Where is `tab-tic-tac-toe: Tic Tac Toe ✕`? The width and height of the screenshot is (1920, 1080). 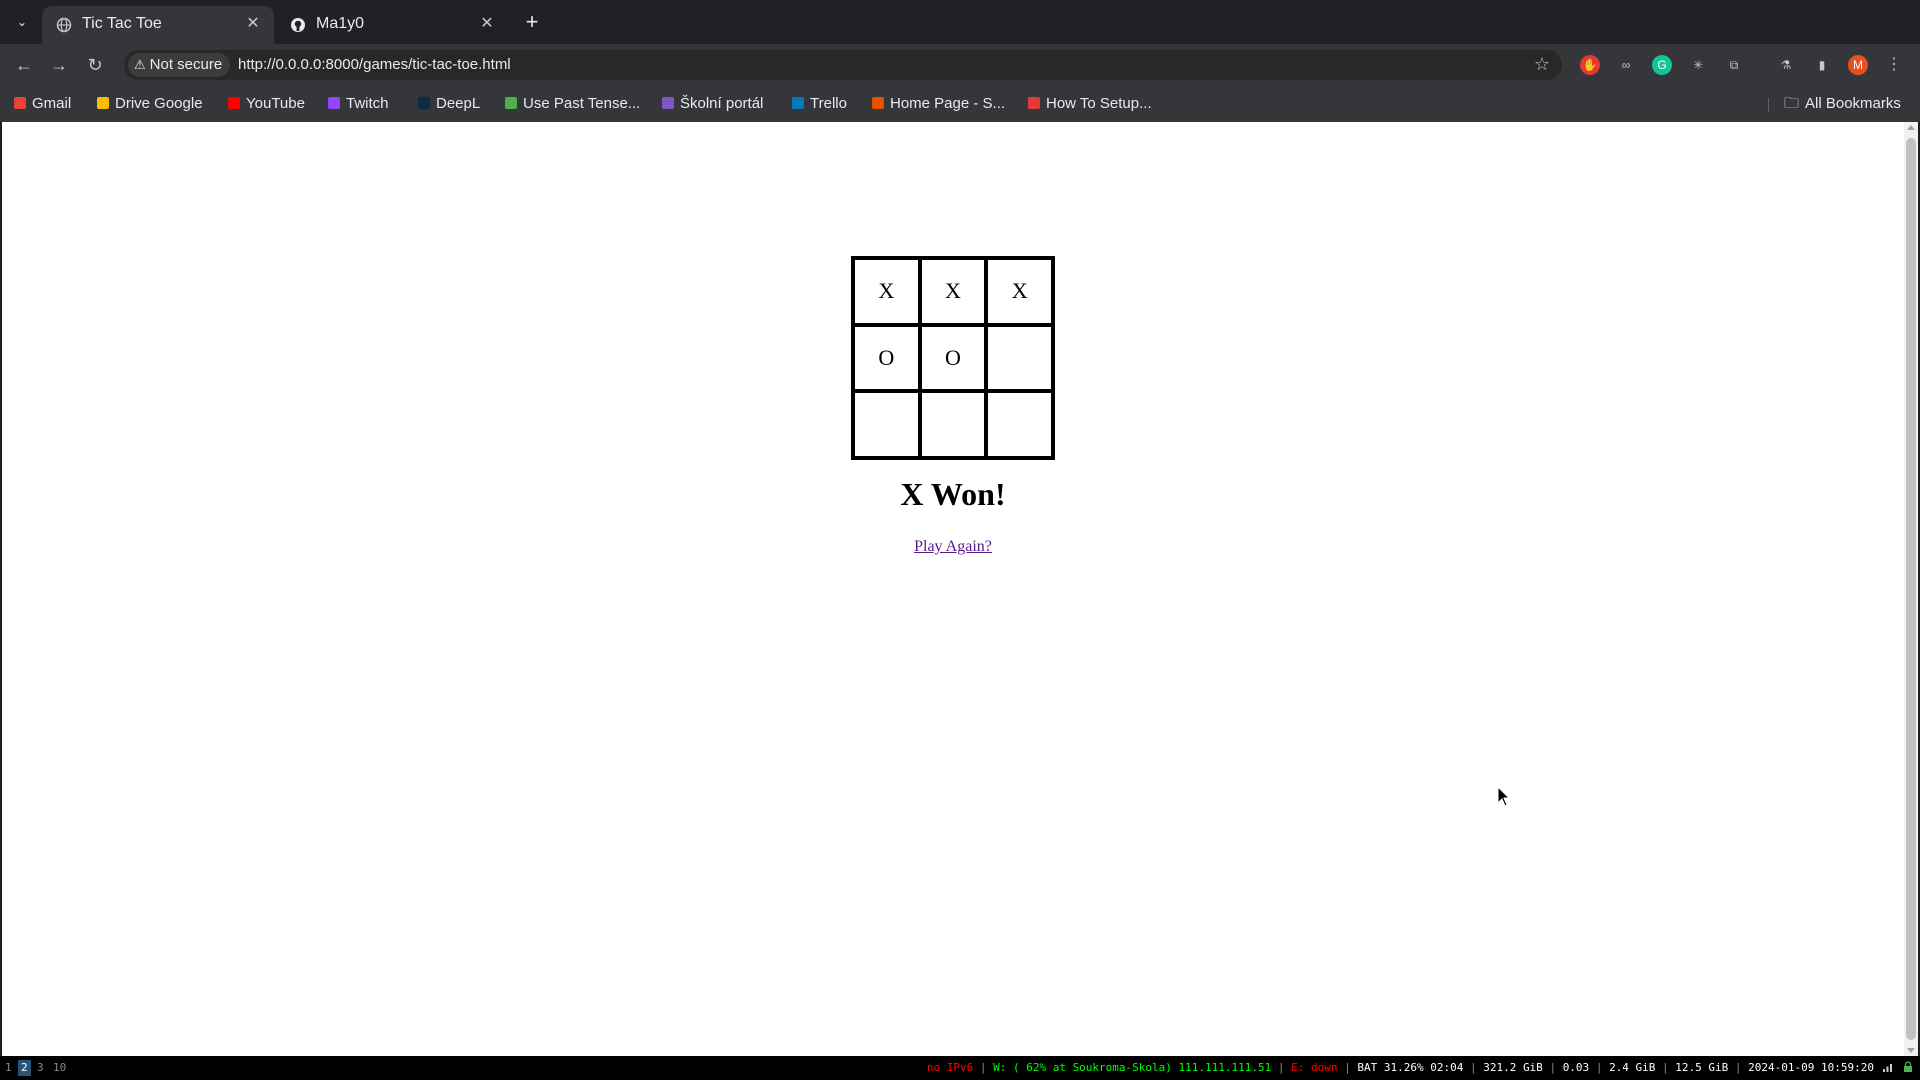
tab-tic-tac-toe: Tic Tac Toe ✕ is located at coordinates (158, 25).